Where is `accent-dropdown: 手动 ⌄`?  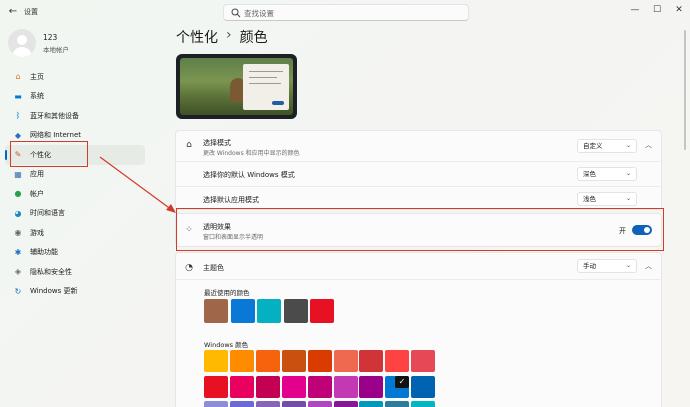
accent-dropdown: 手动 ⌄ is located at coordinates (607, 266).